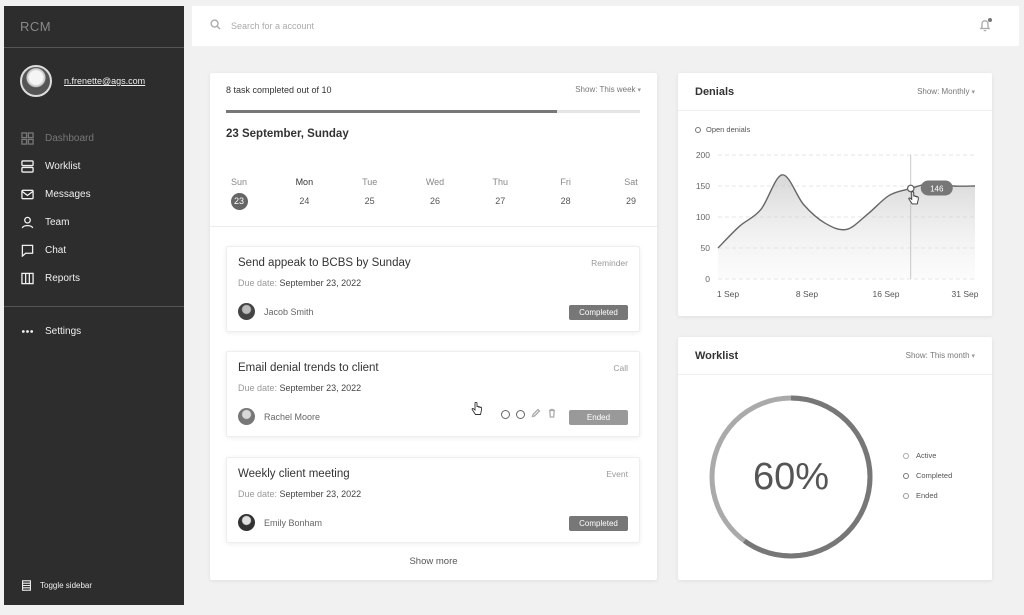 This screenshot has height=615, width=1024. What do you see at coordinates (26, 585) in the screenshot?
I see `sidebar-toggle-icon` at bounding box center [26, 585].